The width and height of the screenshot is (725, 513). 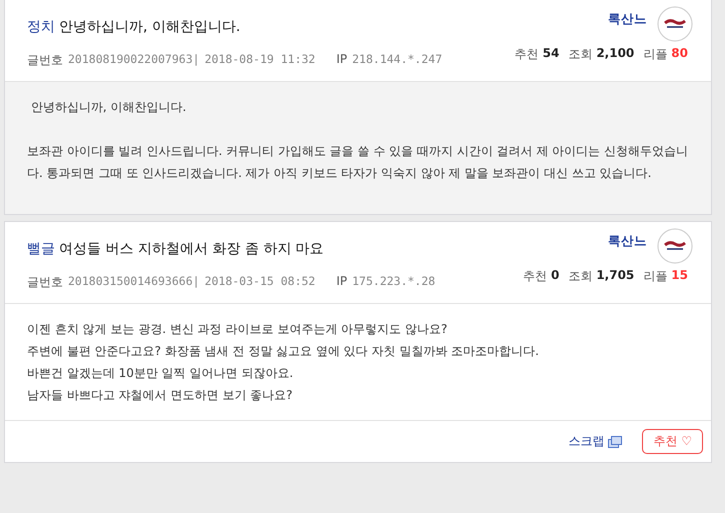 What do you see at coordinates (283, 351) in the screenshot?
I see `body-text: 주변에 불편 안준다고요? 화장품 냄새 전 정말 싫고요 옆에 있다 자칫 밀칠까봐 조마조마합니다.` at bounding box center [283, 351].